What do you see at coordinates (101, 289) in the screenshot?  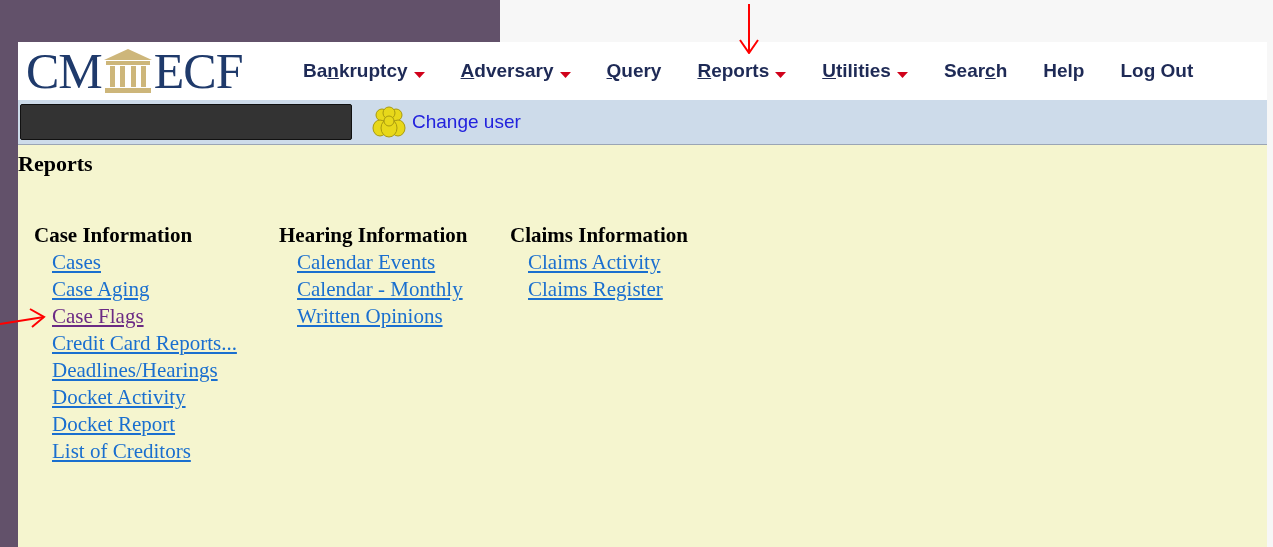 I see `report-link: Case Aging` at bounding box center [101, 289].